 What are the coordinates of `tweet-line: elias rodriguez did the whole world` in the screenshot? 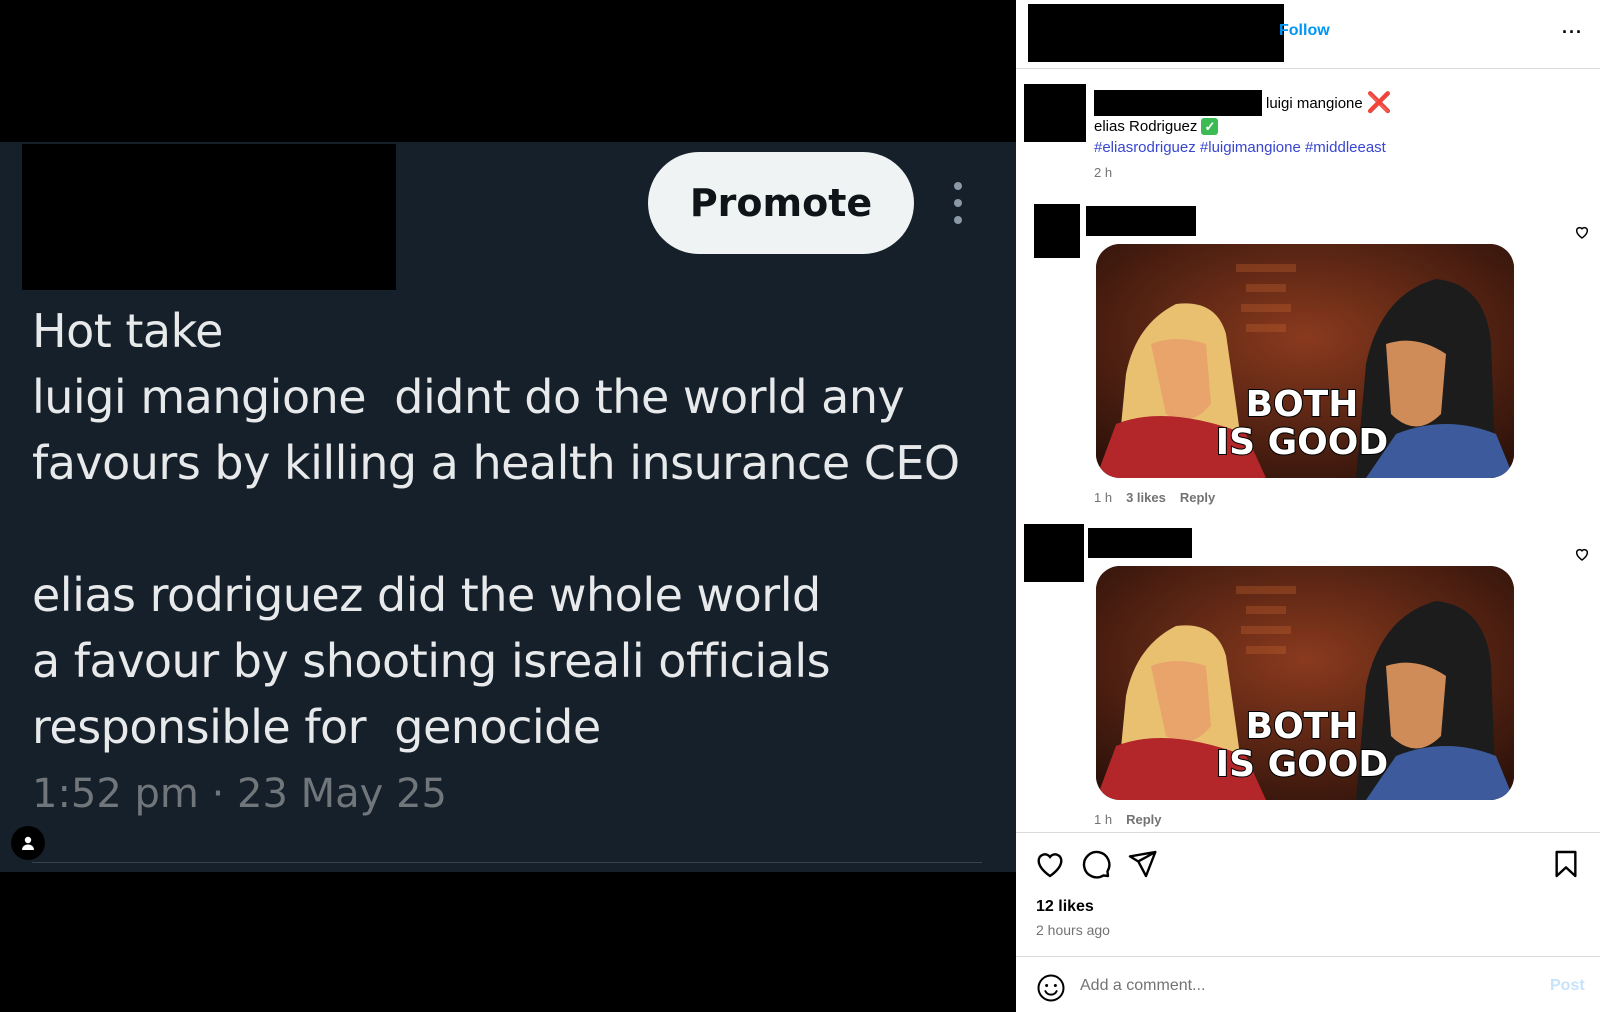 It's located at (426, 595).